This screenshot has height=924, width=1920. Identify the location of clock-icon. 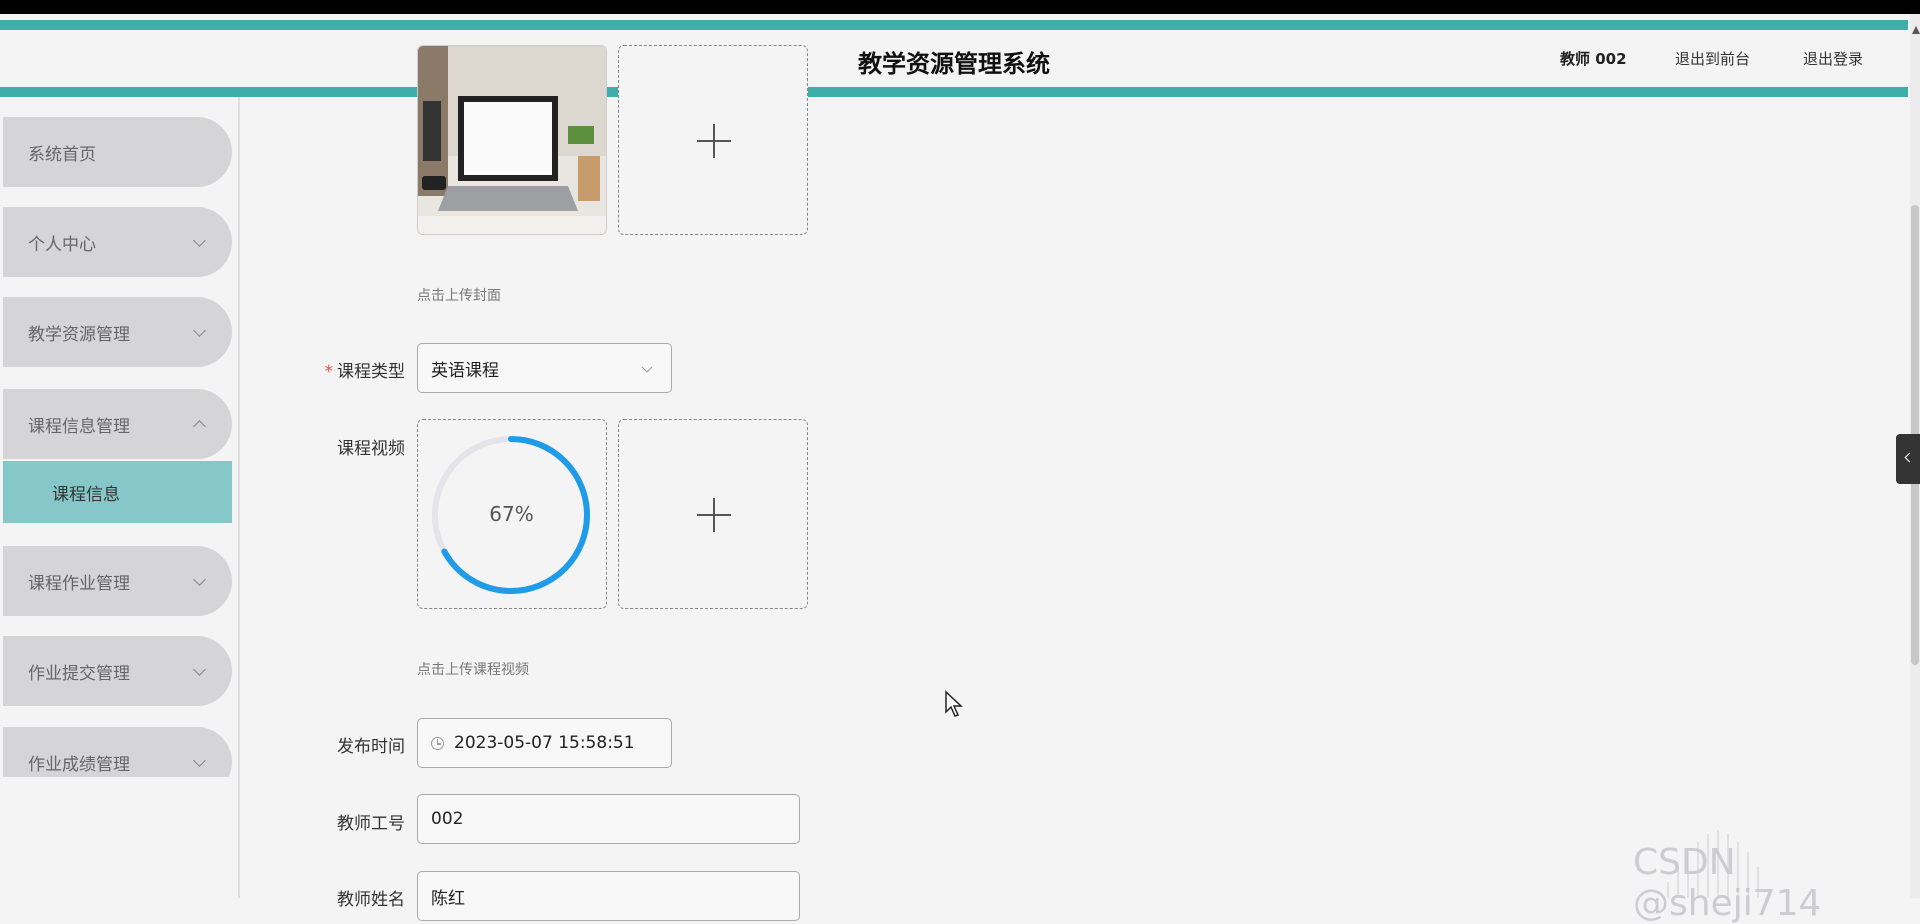
(437, 743).